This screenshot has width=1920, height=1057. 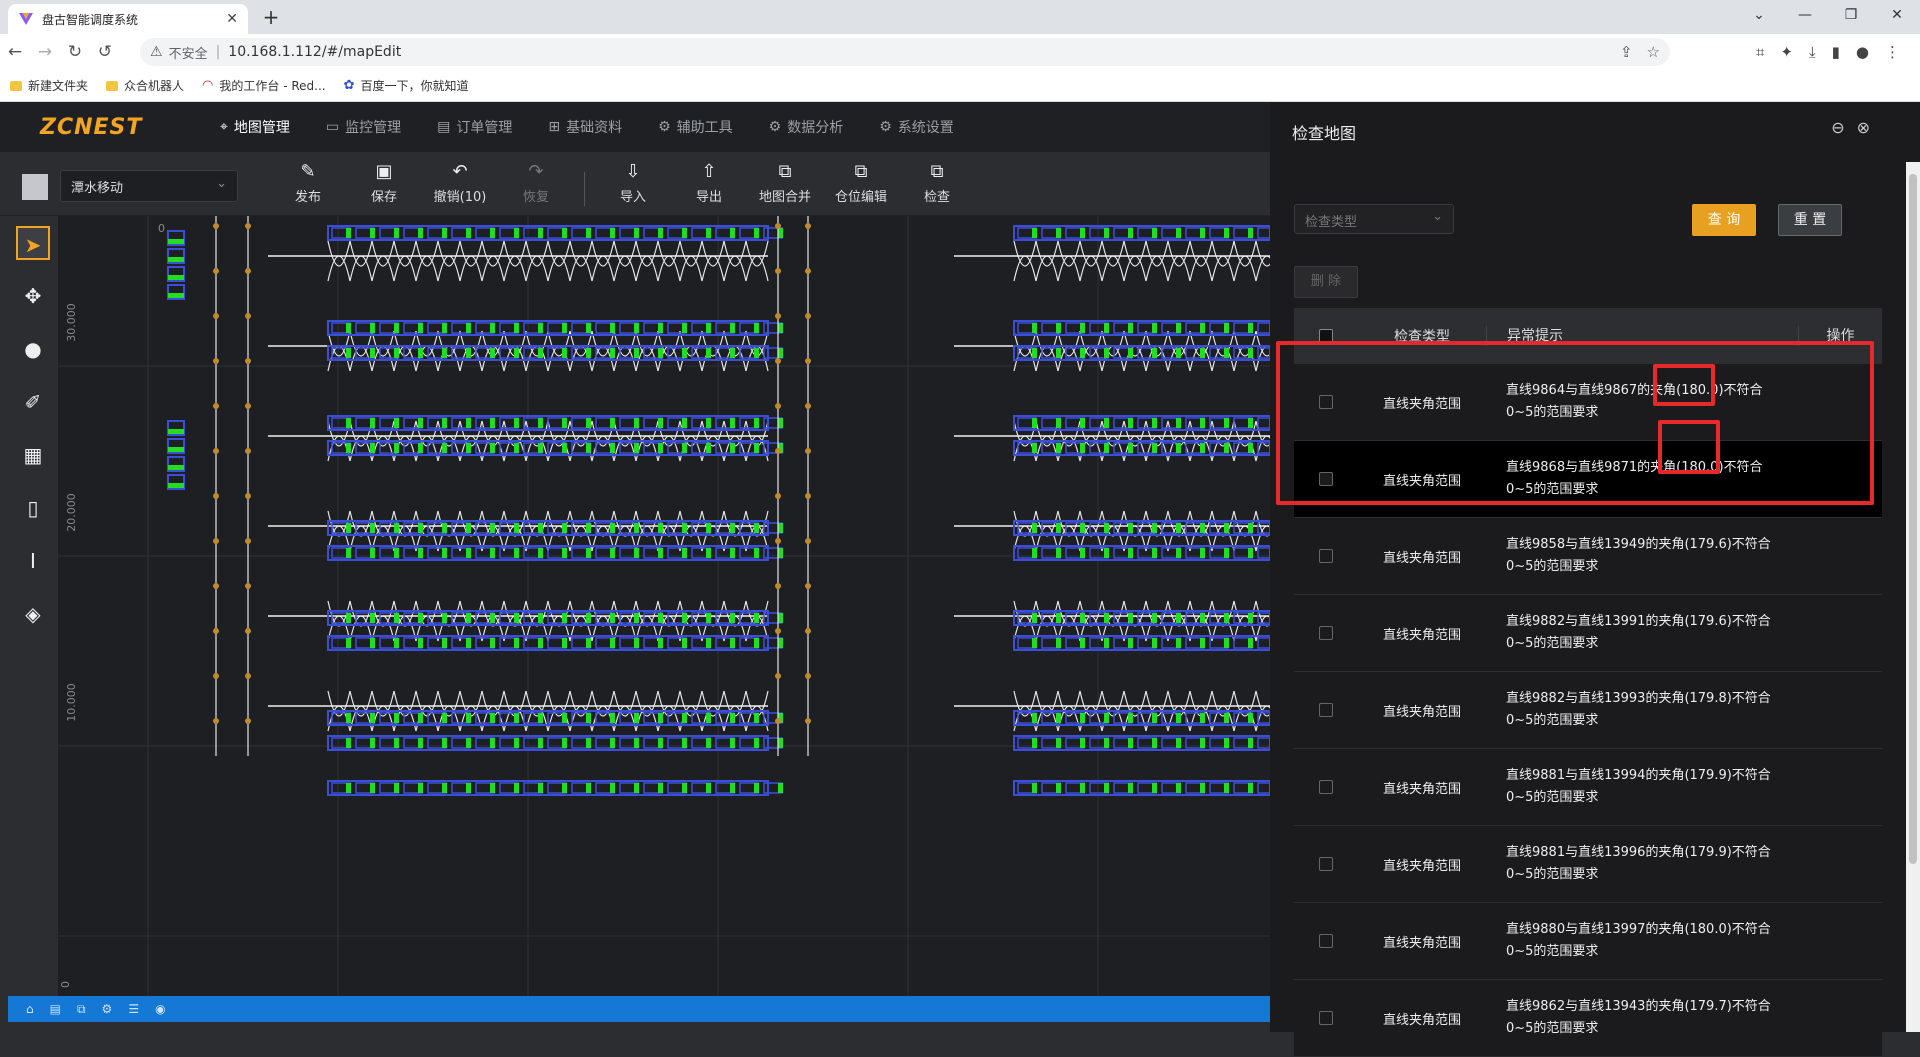 I want to click on nav-monitor: ▭ 监控管理, so click(x=363, y=127).